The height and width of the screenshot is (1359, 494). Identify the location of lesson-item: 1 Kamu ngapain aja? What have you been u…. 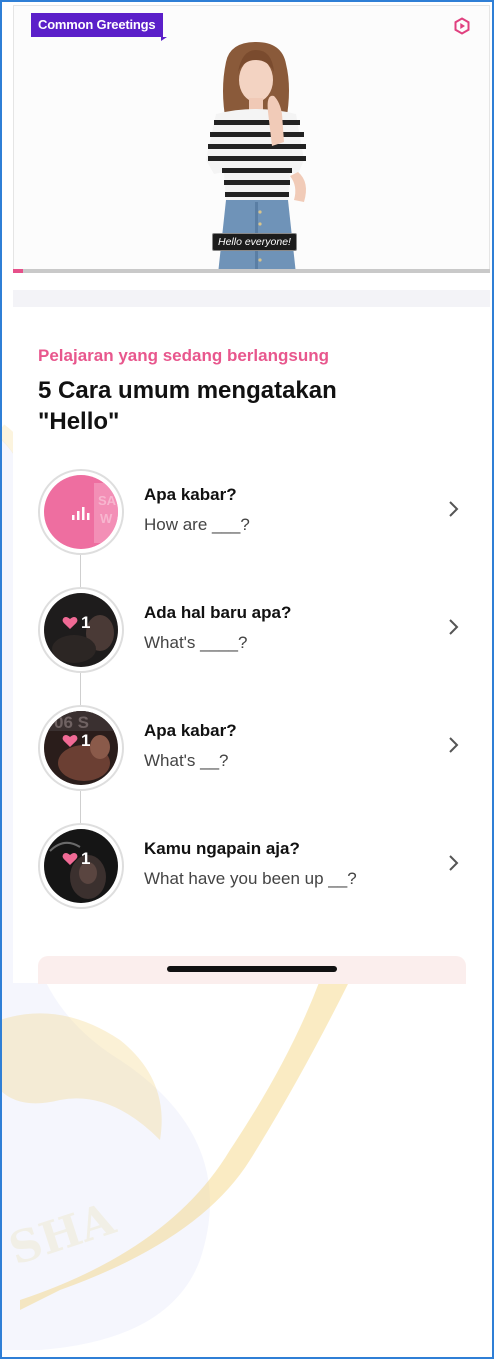
(258, 868).